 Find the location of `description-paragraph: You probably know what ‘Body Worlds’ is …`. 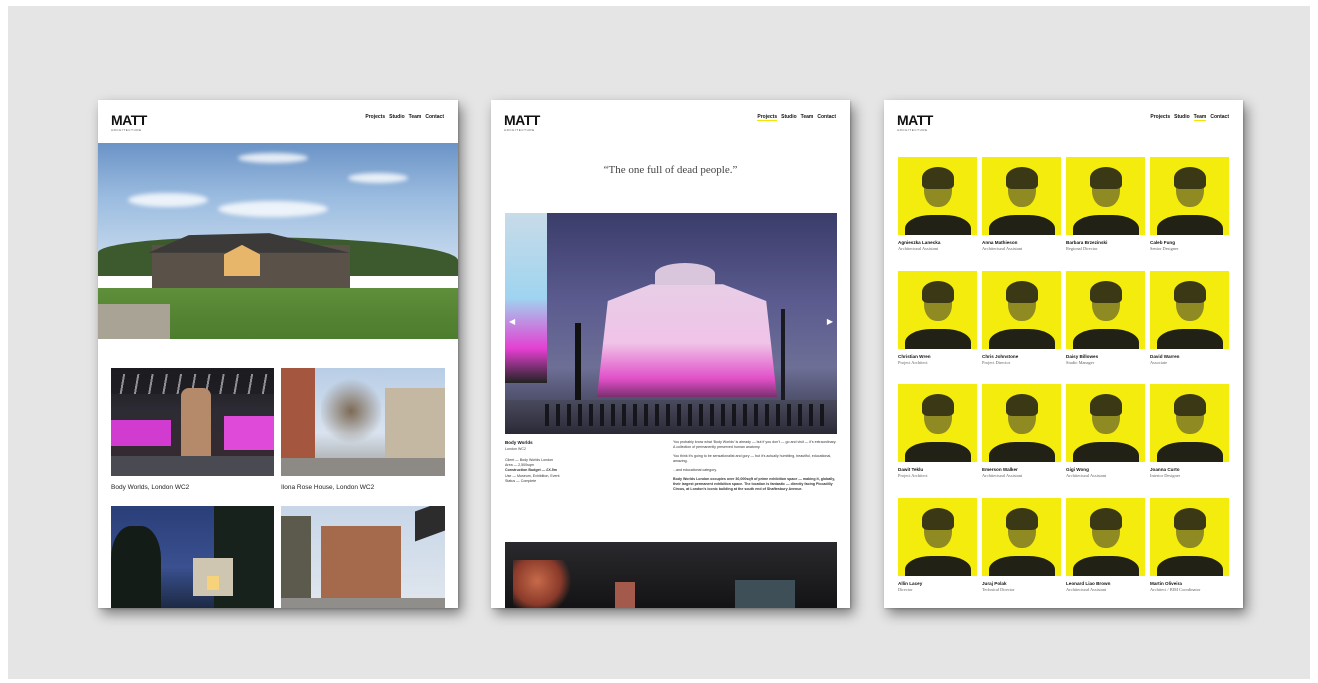

description-paragraph: You probably know what ‘Body Worlds’ is … is located at coordinates (755, 444).